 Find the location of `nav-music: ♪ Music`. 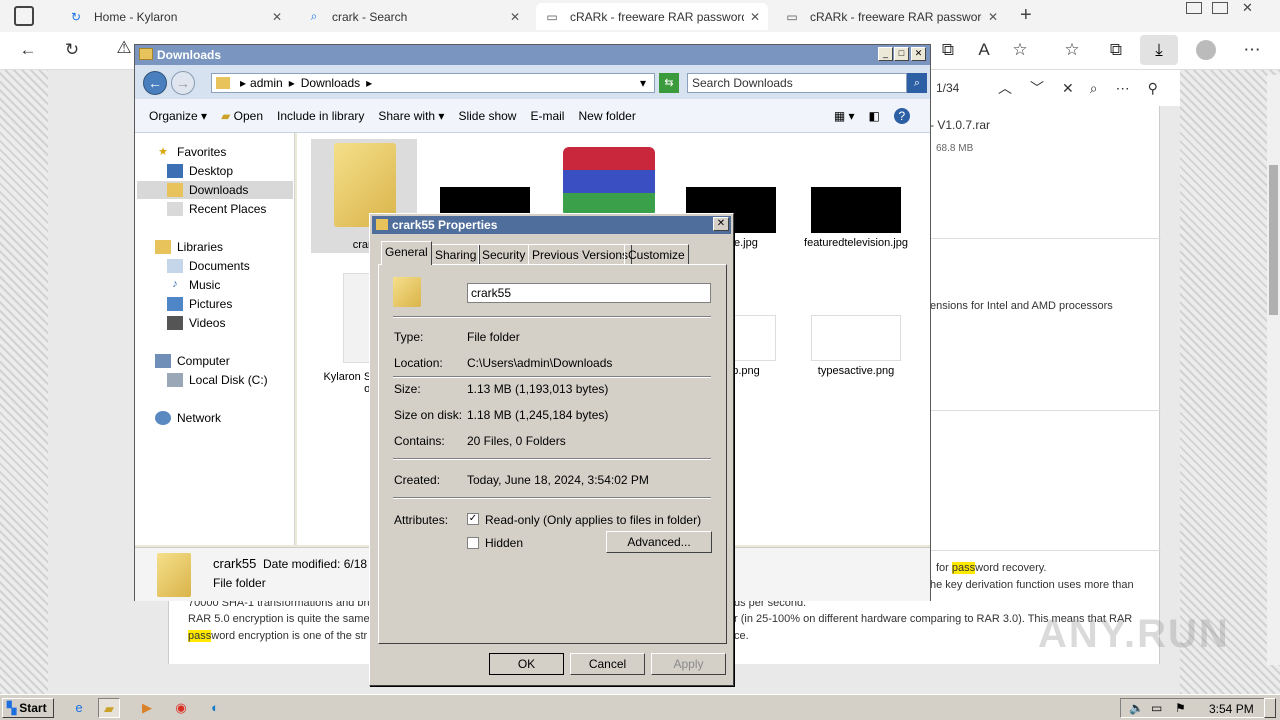

nav-music: ♪ Music is located at coordinates (193, 285).